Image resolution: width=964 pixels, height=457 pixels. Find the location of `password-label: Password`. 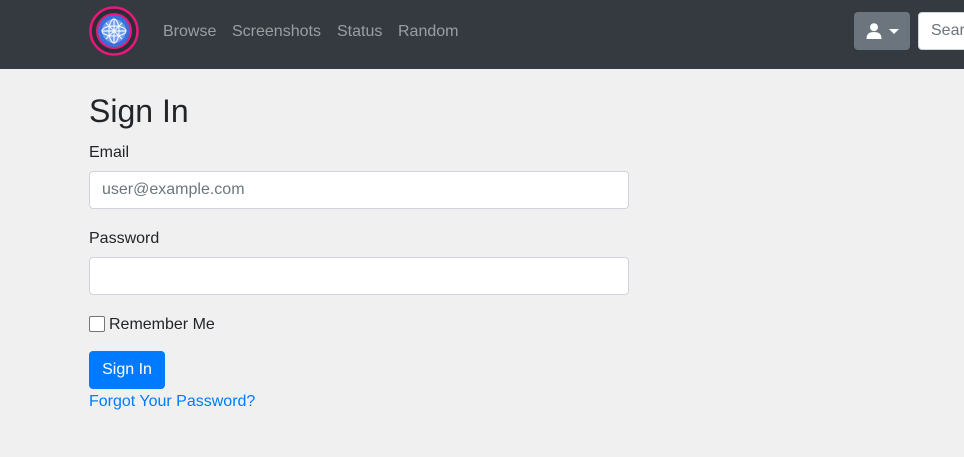

password-label: Password is located at coordinates (124, 238).